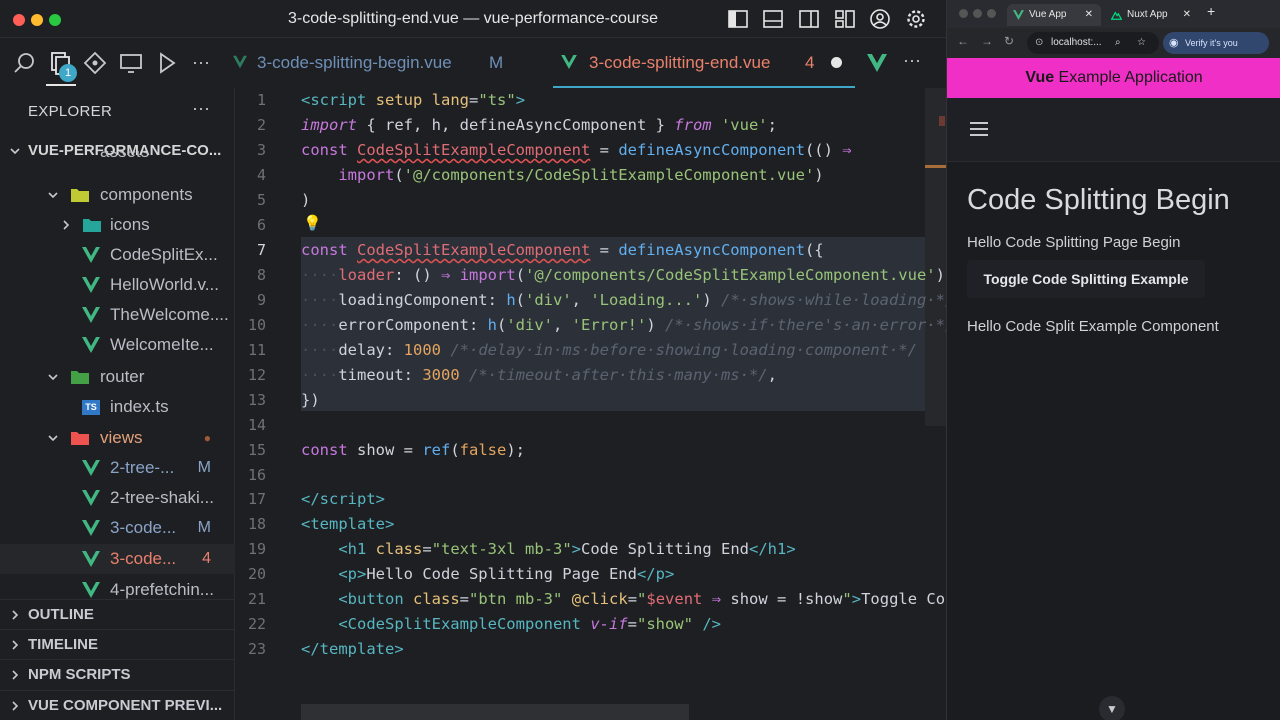 Image resolution: width=1280 pixels, height=720 pixels. What do you see at coordinates (1093, 326) in the screenshot?
I see `code-split-component-text: Hello Code Split Example Component` at bounding box center [1093, 326].